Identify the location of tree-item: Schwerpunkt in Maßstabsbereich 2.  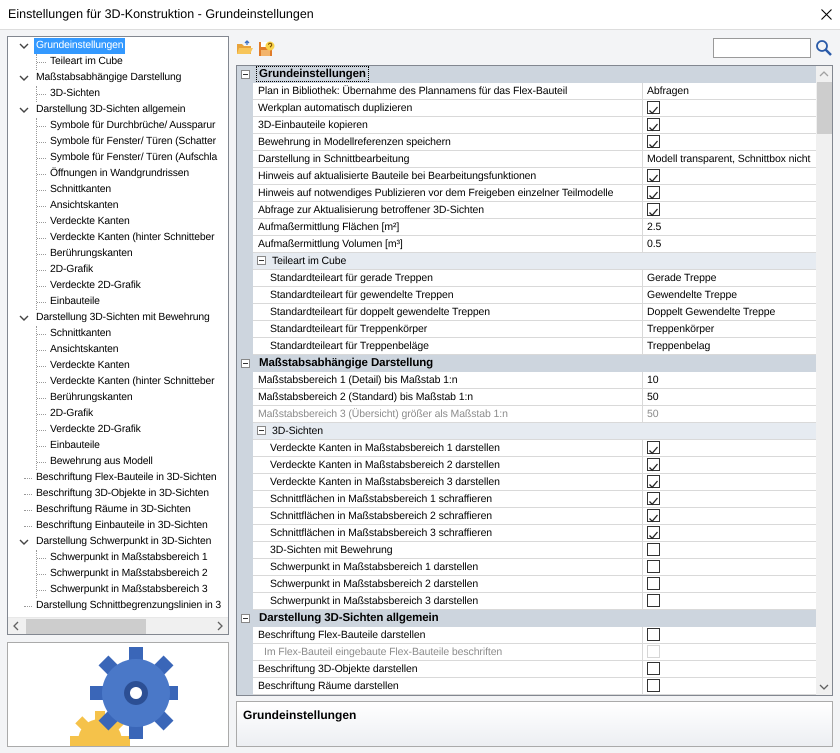
(129, 574).